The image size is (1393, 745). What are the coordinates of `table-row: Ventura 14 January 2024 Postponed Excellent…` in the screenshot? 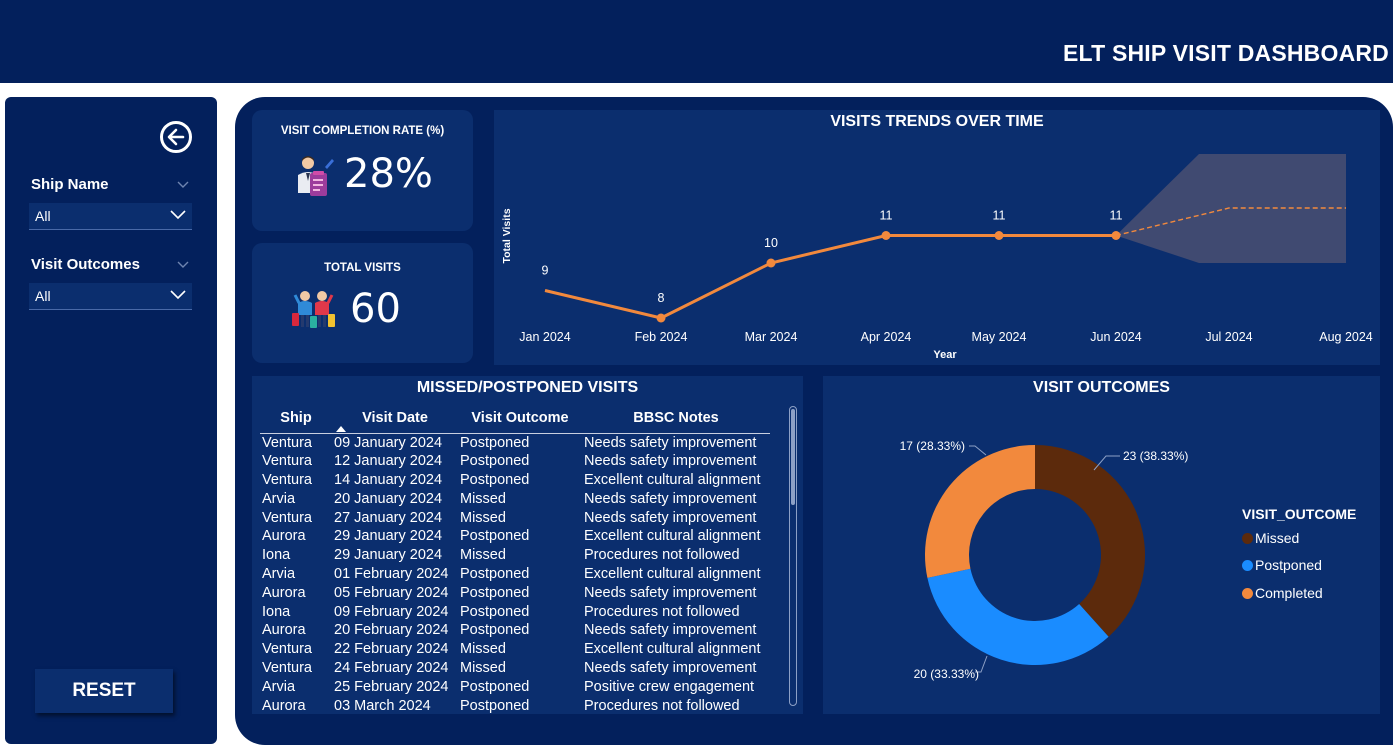 It's located at (515, 480).